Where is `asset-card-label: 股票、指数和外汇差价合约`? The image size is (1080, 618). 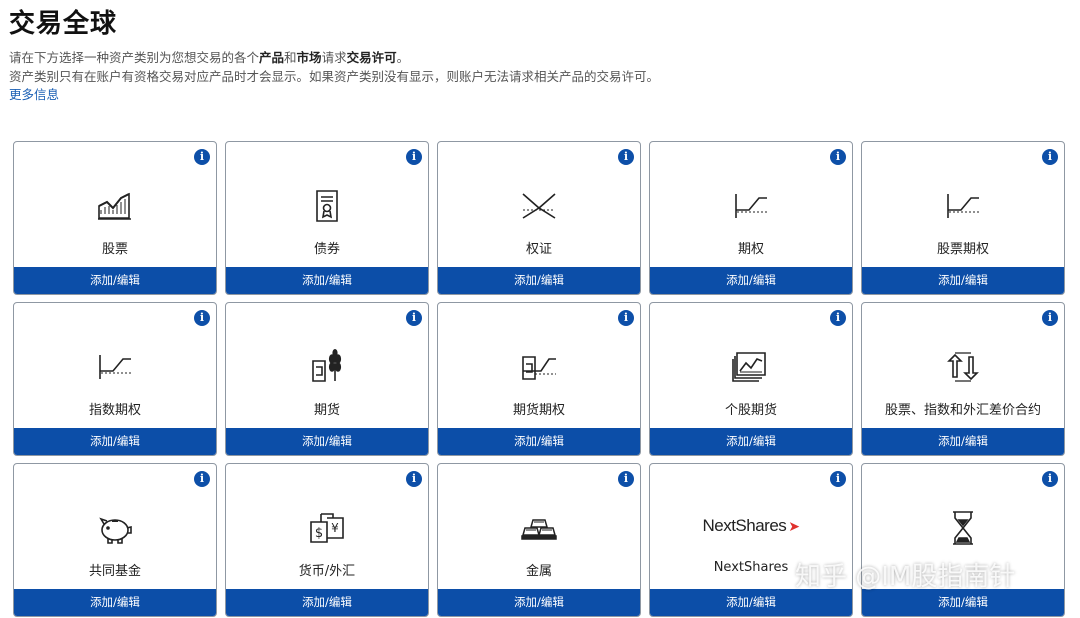
asset-card-label: 股票、指数和外汇差价合约 is located at coordinates (962, 410).